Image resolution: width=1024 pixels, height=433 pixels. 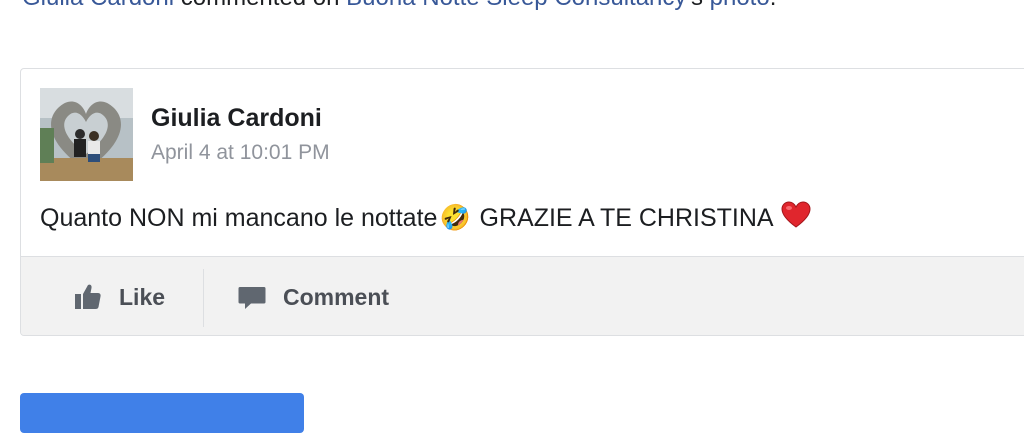 What do you see at coordinates (626, 218) in the screenshot?
I see `comment-text-part2: GRAZIE A TE CHRISTINA` at bounding box center [626, 218].